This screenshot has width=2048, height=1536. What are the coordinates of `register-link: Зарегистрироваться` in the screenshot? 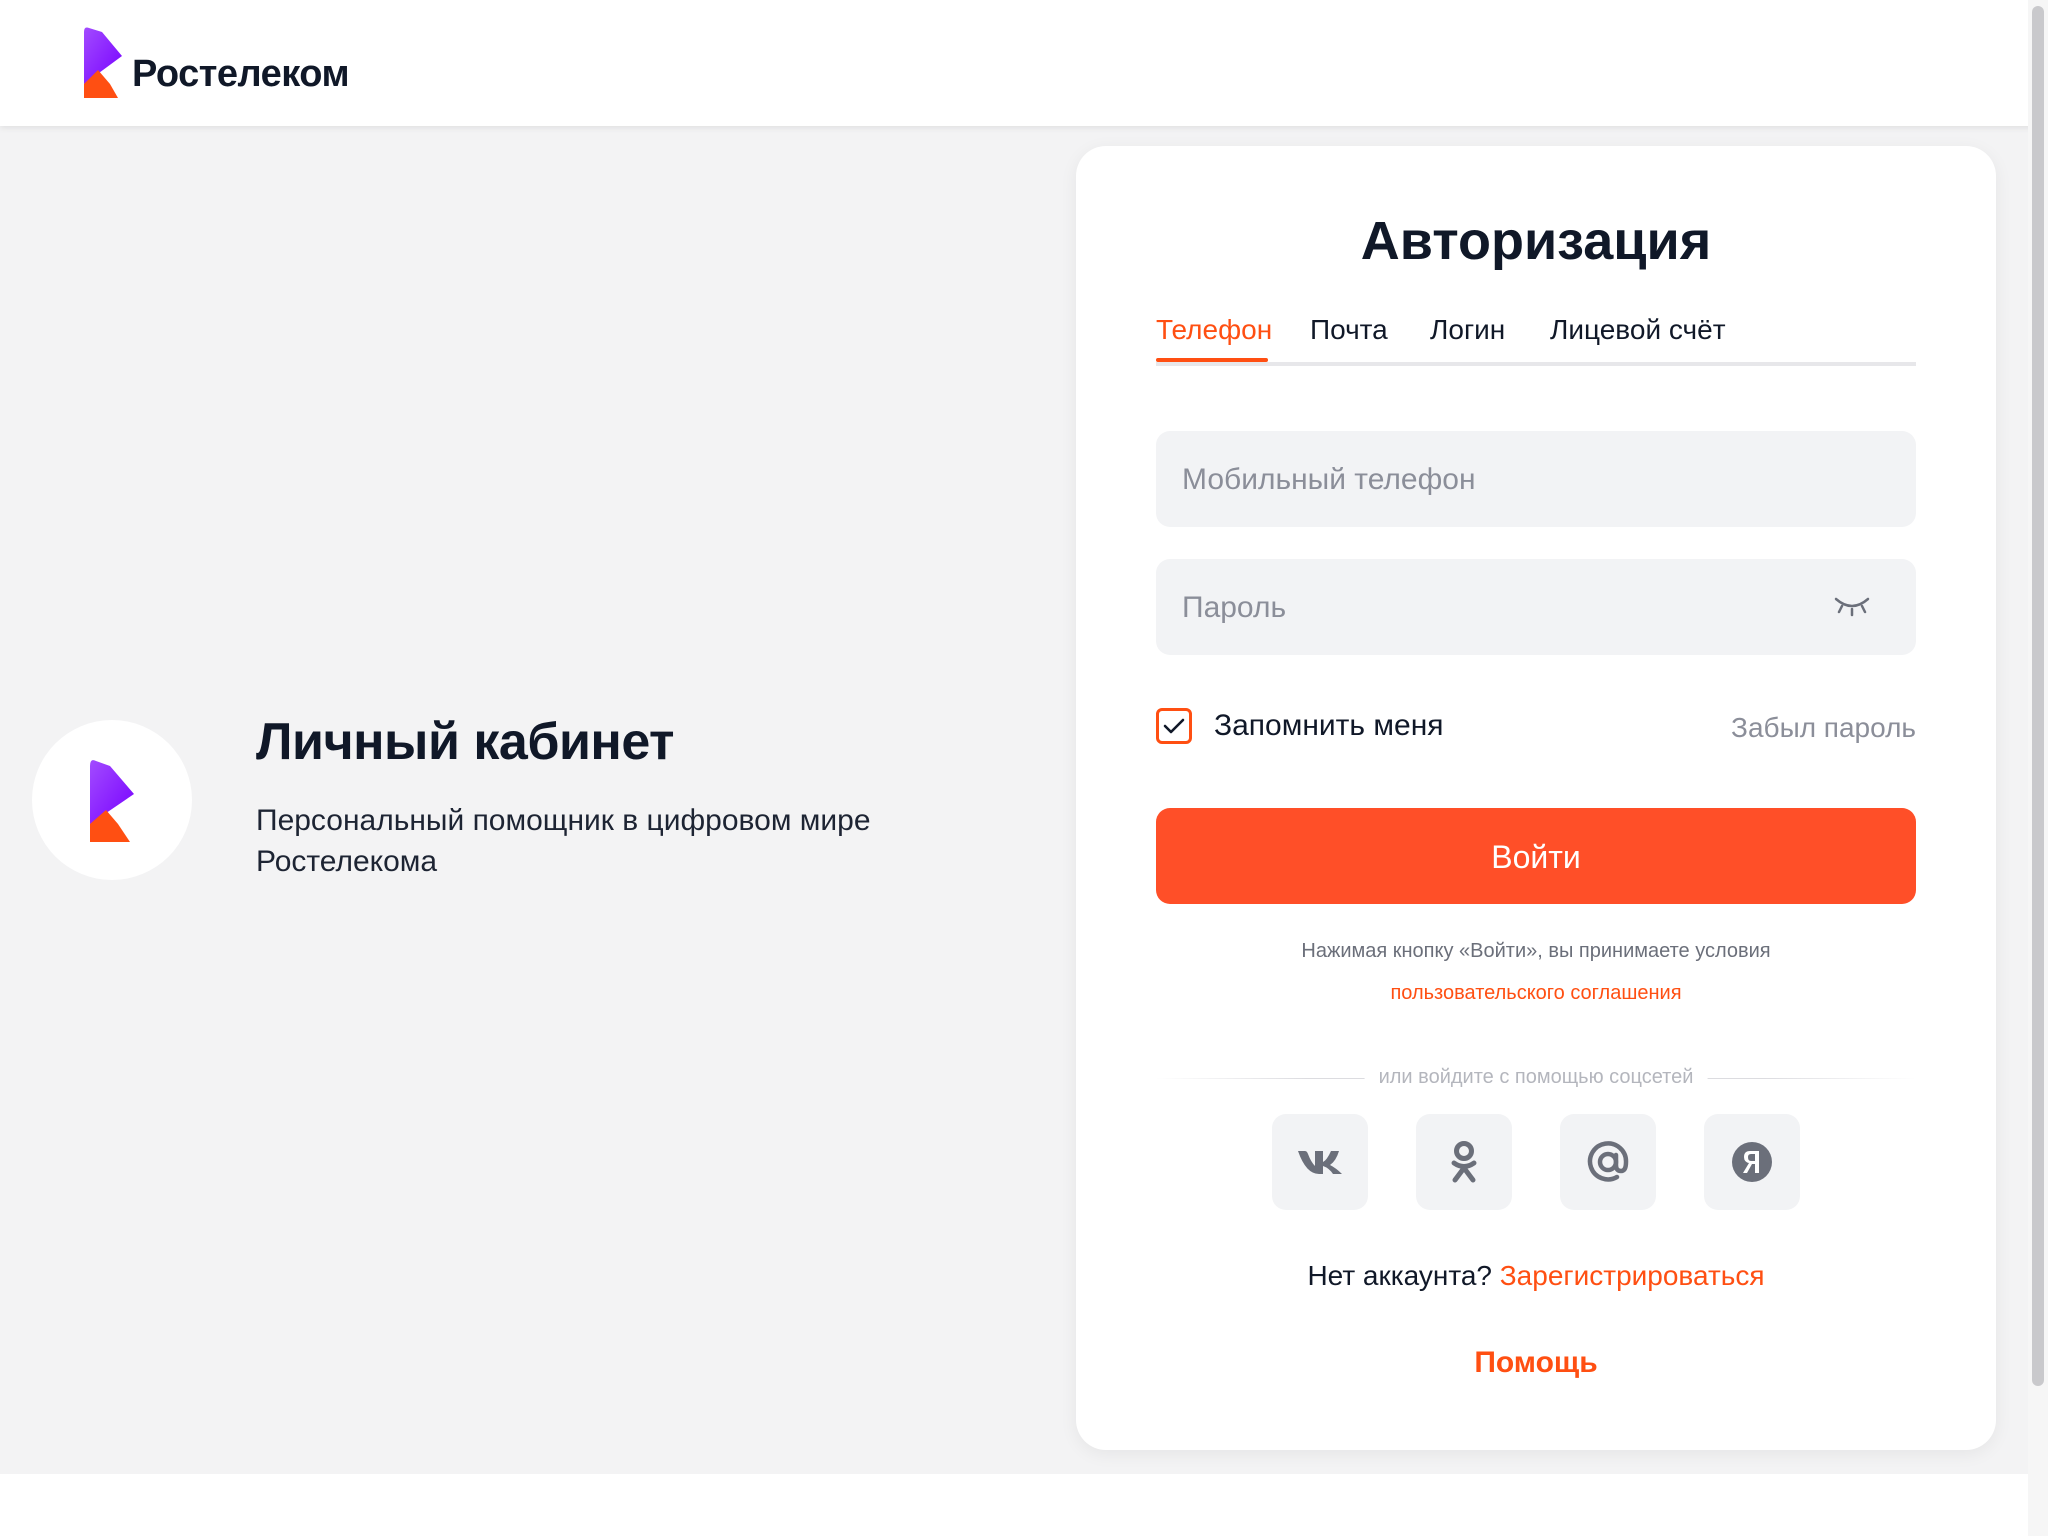 It's located at (1632, 1275).